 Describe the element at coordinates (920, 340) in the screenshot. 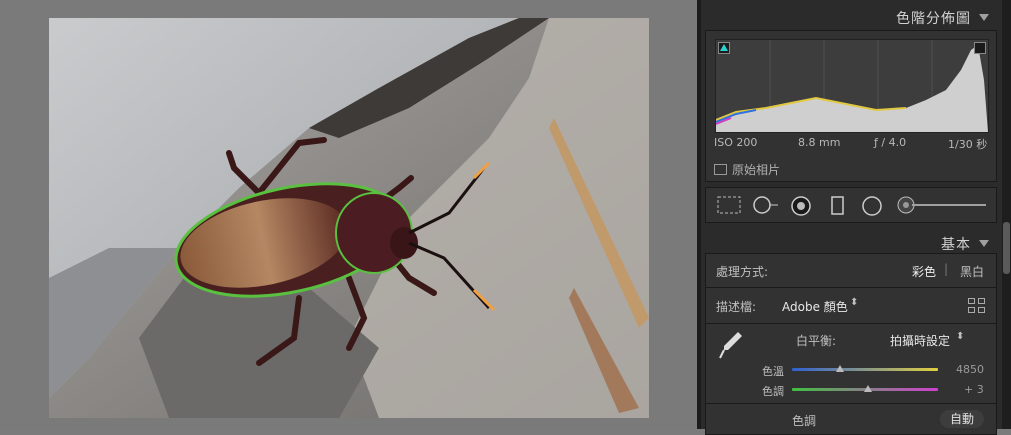

I see `wb-select: 拍攝時設定` at that location.